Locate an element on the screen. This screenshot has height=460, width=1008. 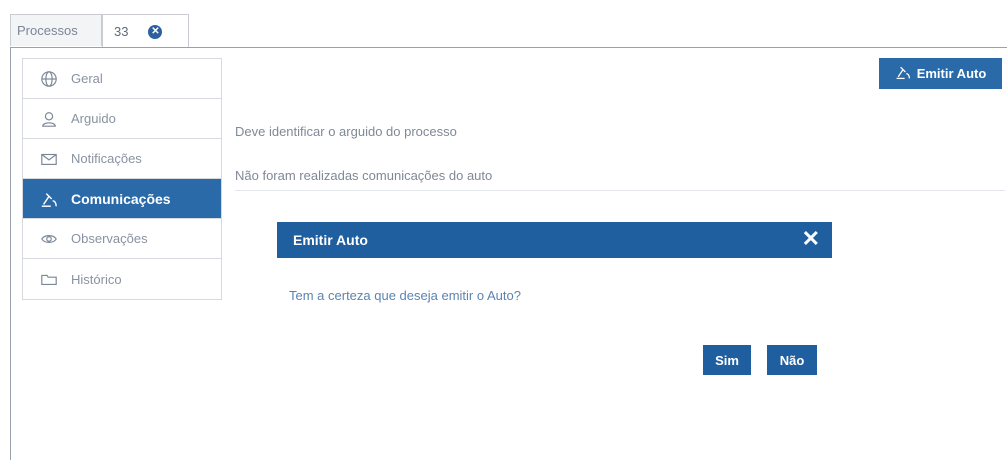
sidebar-item-label: Notificações is located at coordinates (106, 158).